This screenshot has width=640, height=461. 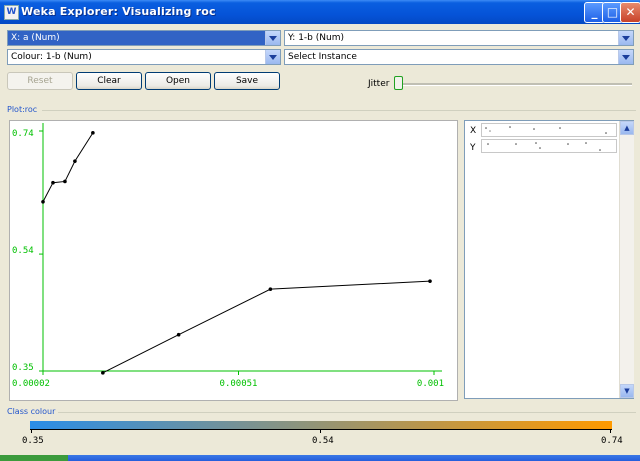 What do you see at coordinates (473, 148) in the screenshot?
I see `y-attribute-label: Y` at bounding box center [473, 148].